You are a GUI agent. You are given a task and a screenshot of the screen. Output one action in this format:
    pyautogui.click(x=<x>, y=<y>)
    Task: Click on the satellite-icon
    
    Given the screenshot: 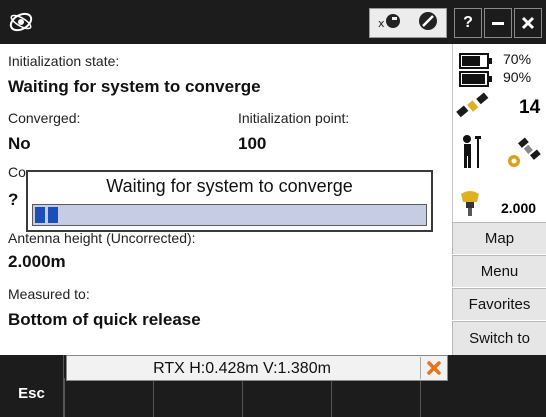 What is the action you would take?
    pyautogui.click(x=473, y=109)
    